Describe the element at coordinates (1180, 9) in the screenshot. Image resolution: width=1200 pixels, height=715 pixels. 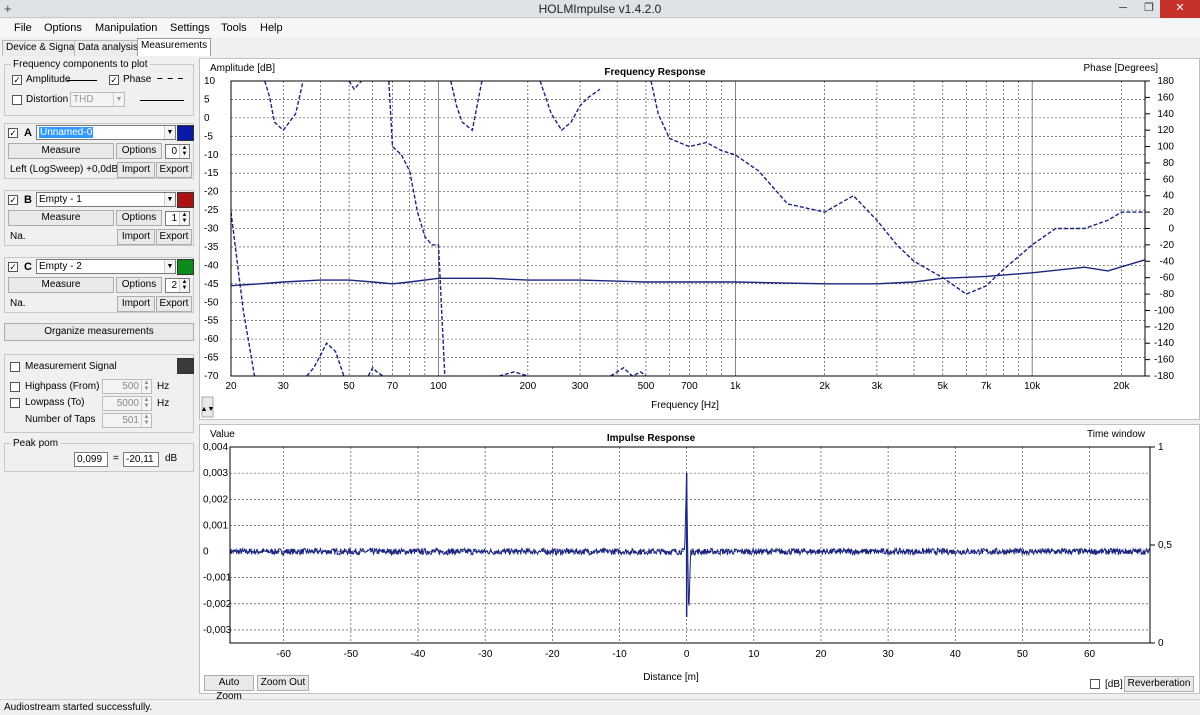
I see `close-button: ✕` at that location.